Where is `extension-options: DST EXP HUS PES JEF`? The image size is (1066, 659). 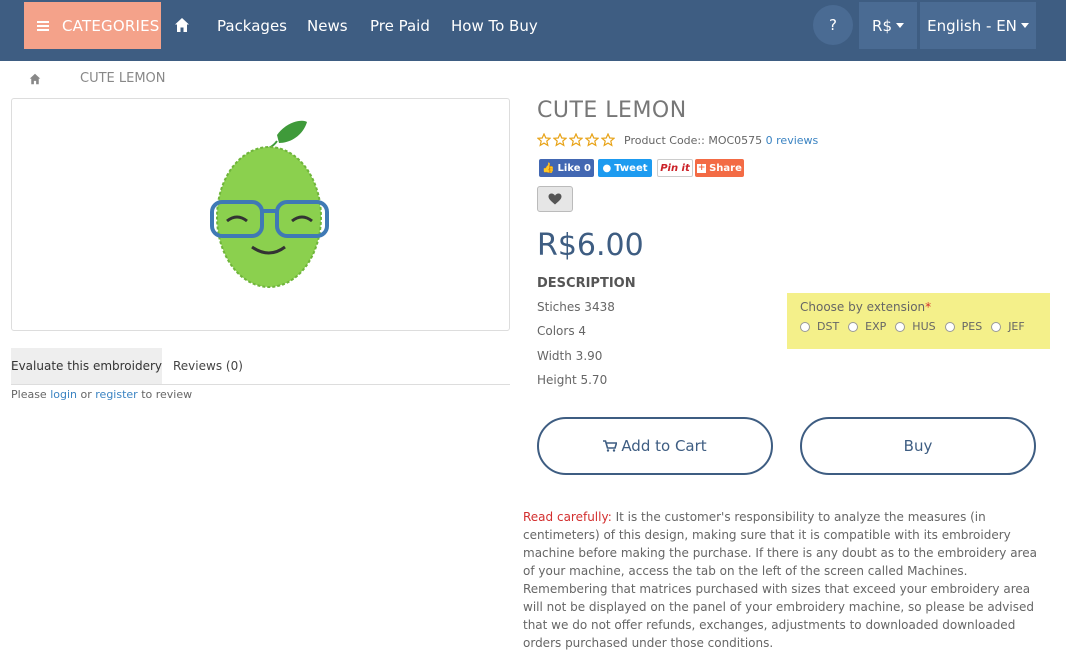 extension-options: DST EXP HUS PES JEF is located at coordinates (917, 326).